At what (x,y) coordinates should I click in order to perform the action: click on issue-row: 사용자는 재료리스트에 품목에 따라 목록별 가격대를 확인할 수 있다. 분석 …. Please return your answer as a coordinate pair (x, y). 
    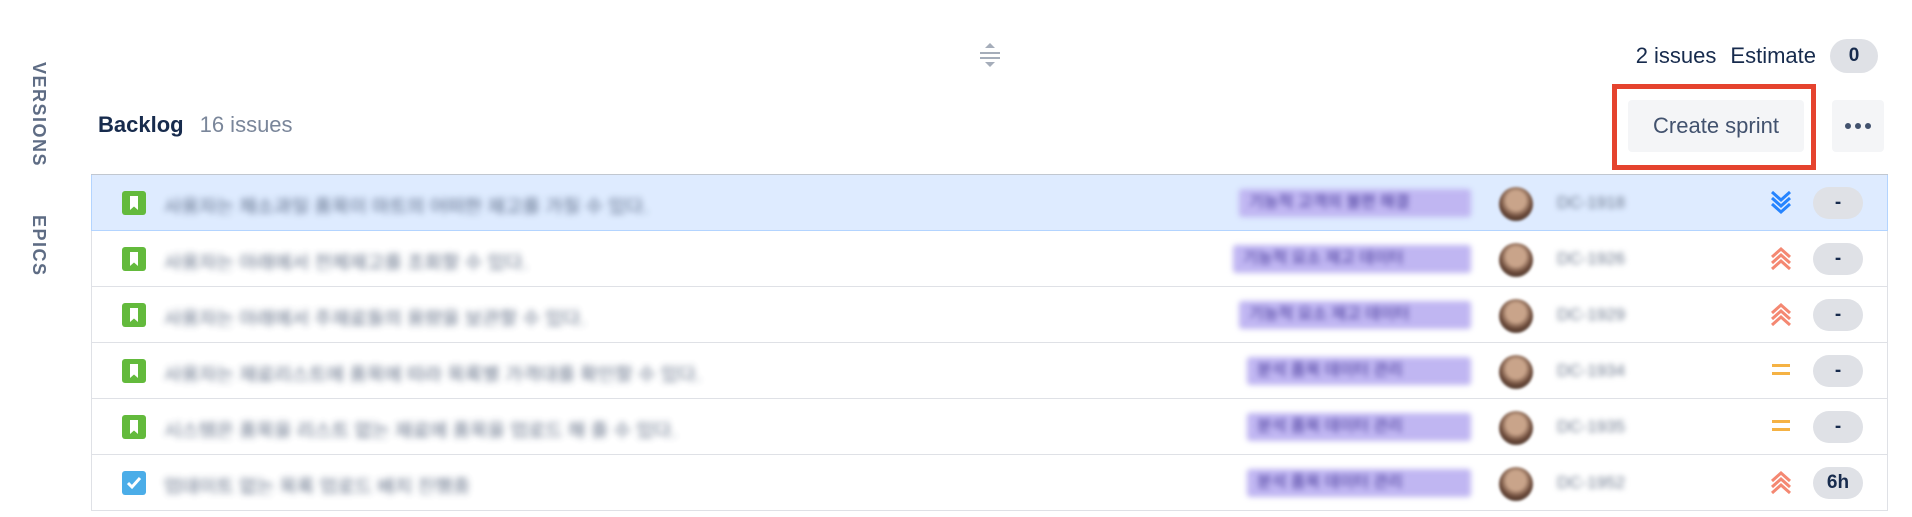
    Looking at the image, I should click on (989, 371).